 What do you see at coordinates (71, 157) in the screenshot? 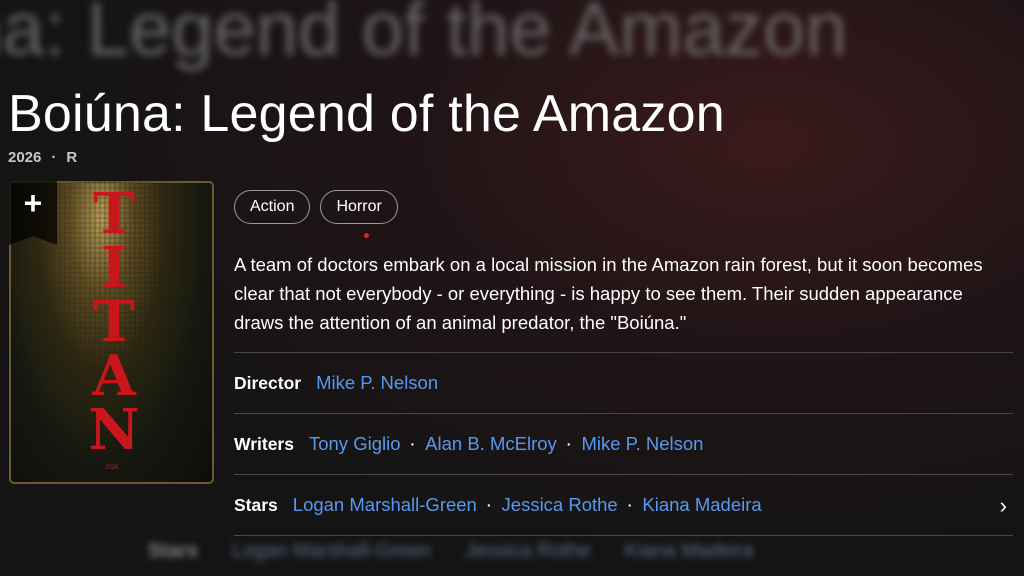
I see `content-rating: R` at bounding box center [71, 157].